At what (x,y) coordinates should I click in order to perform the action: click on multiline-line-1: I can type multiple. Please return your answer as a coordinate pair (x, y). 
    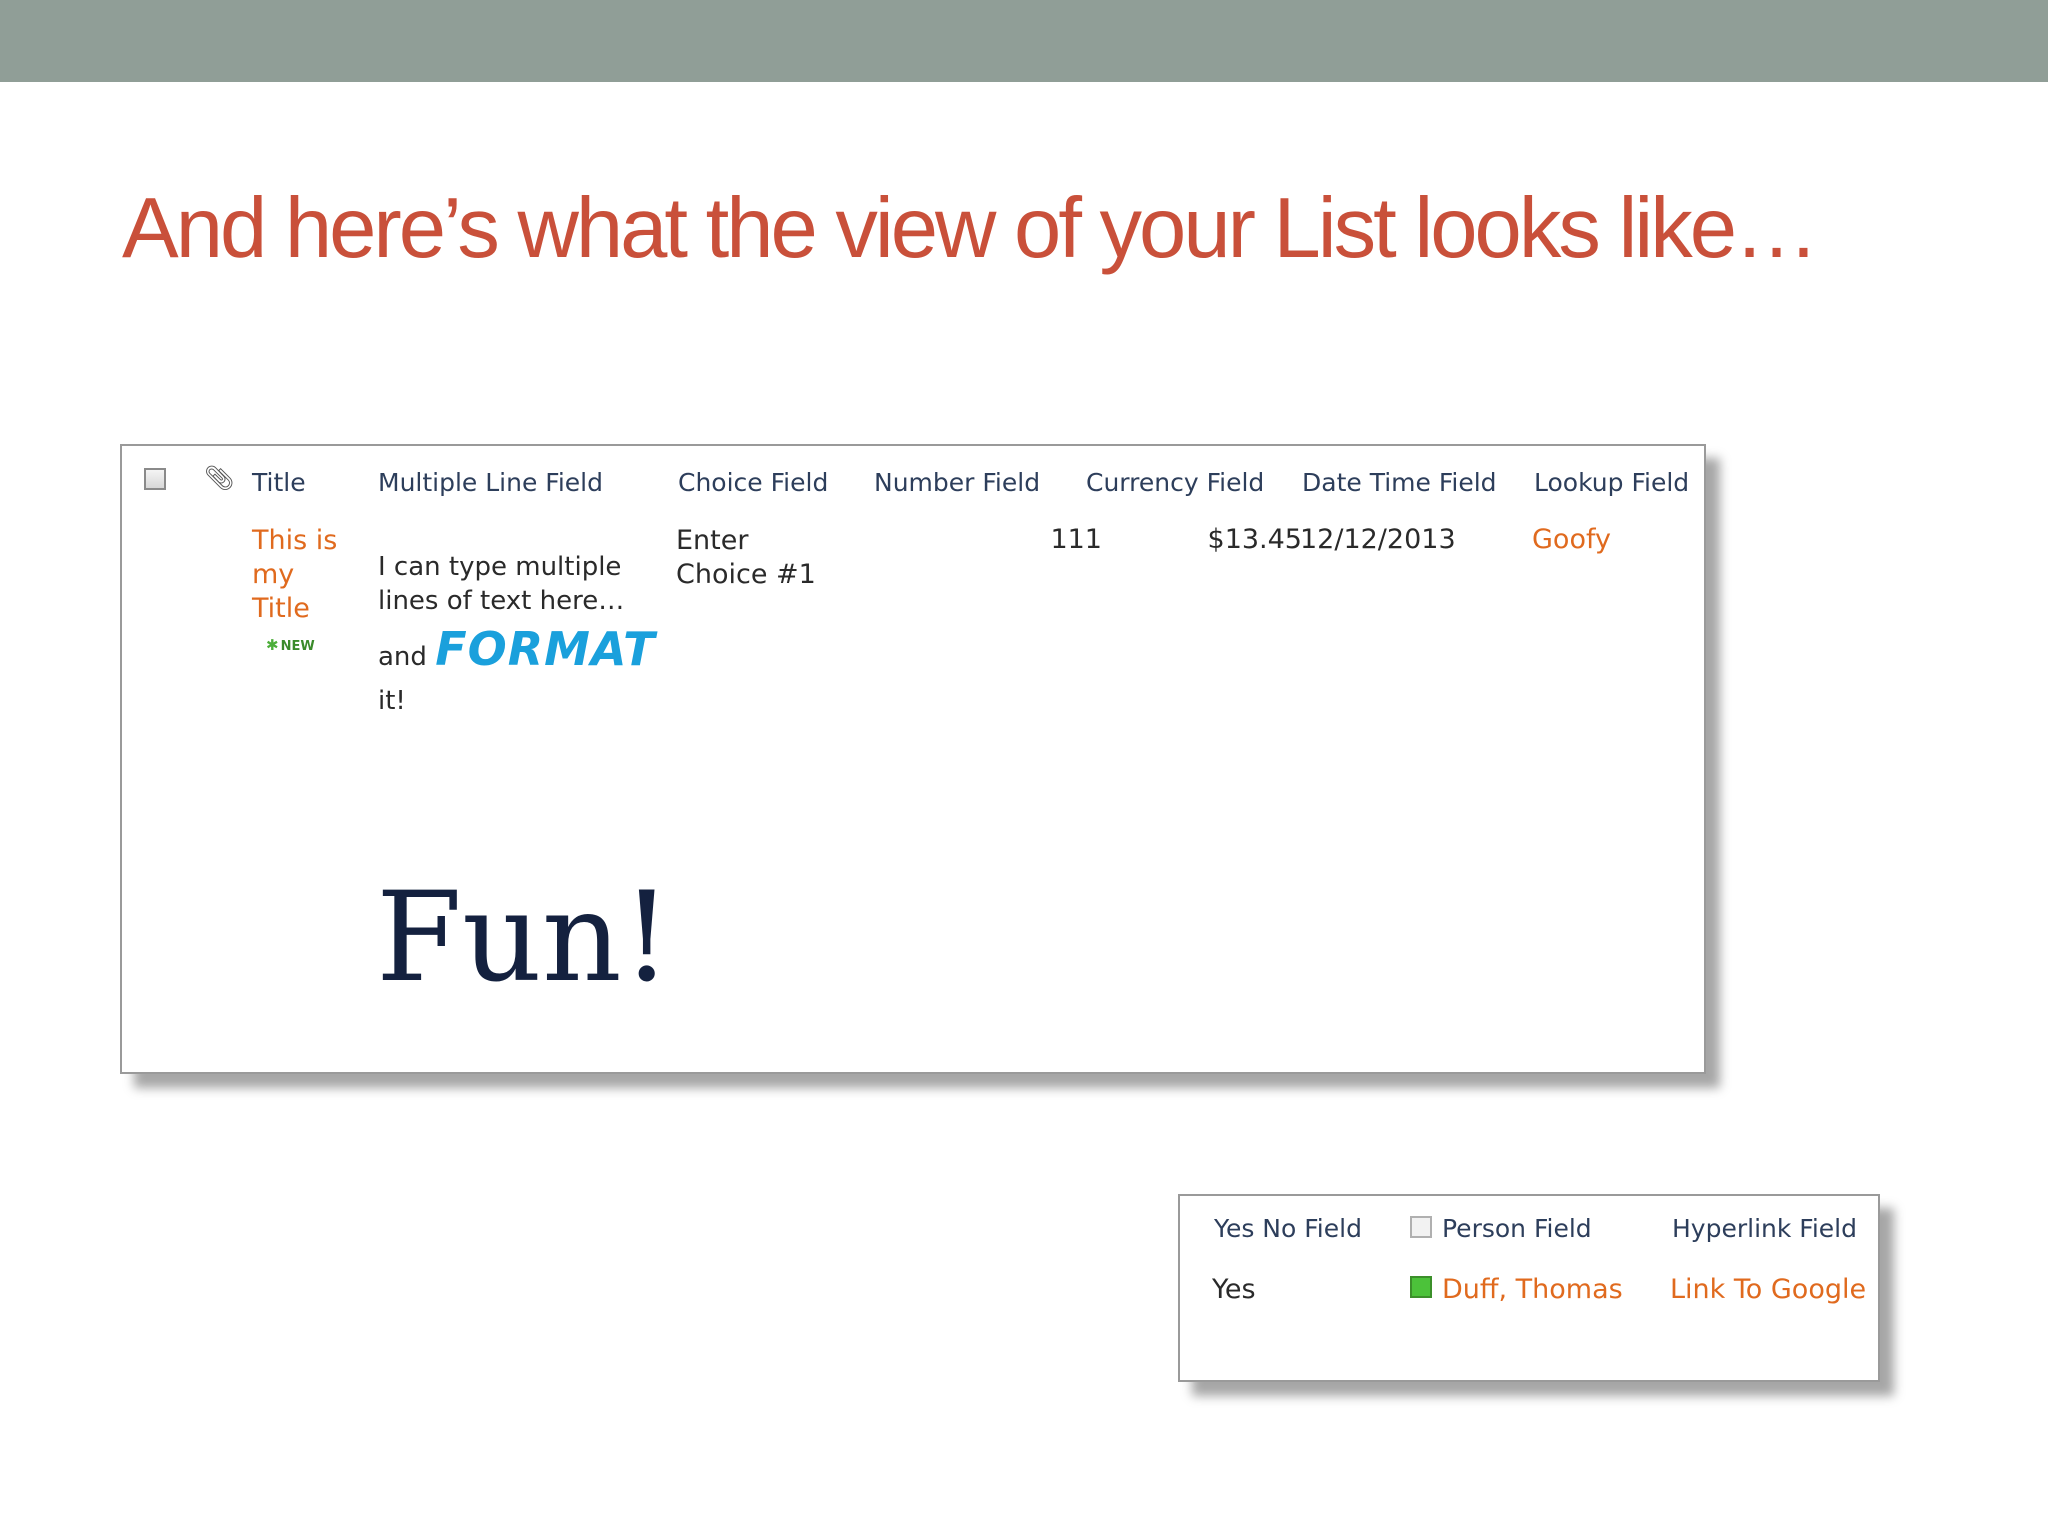
    Looking at the image, I should click on (500, 567).